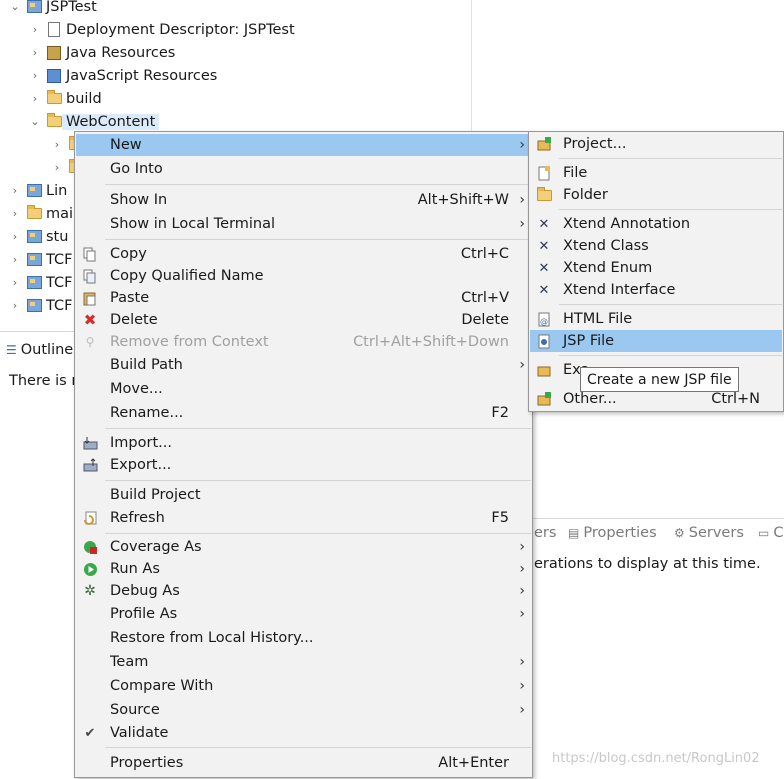 This screenshot has width=784, height=779. I want to click on tree-item-webcontent: ⌄ WebContent, so click(94, 121).